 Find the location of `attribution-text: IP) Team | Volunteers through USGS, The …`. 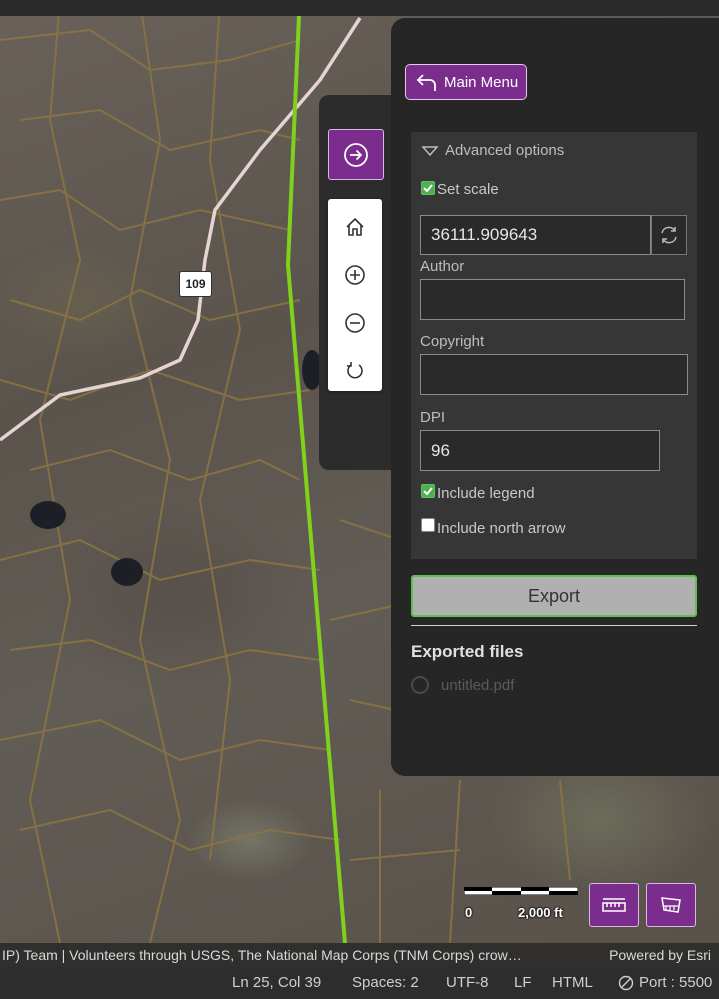

attribution-text: IP) Team | Volunteers through USGS, The … is located at coordinates (262, 955).